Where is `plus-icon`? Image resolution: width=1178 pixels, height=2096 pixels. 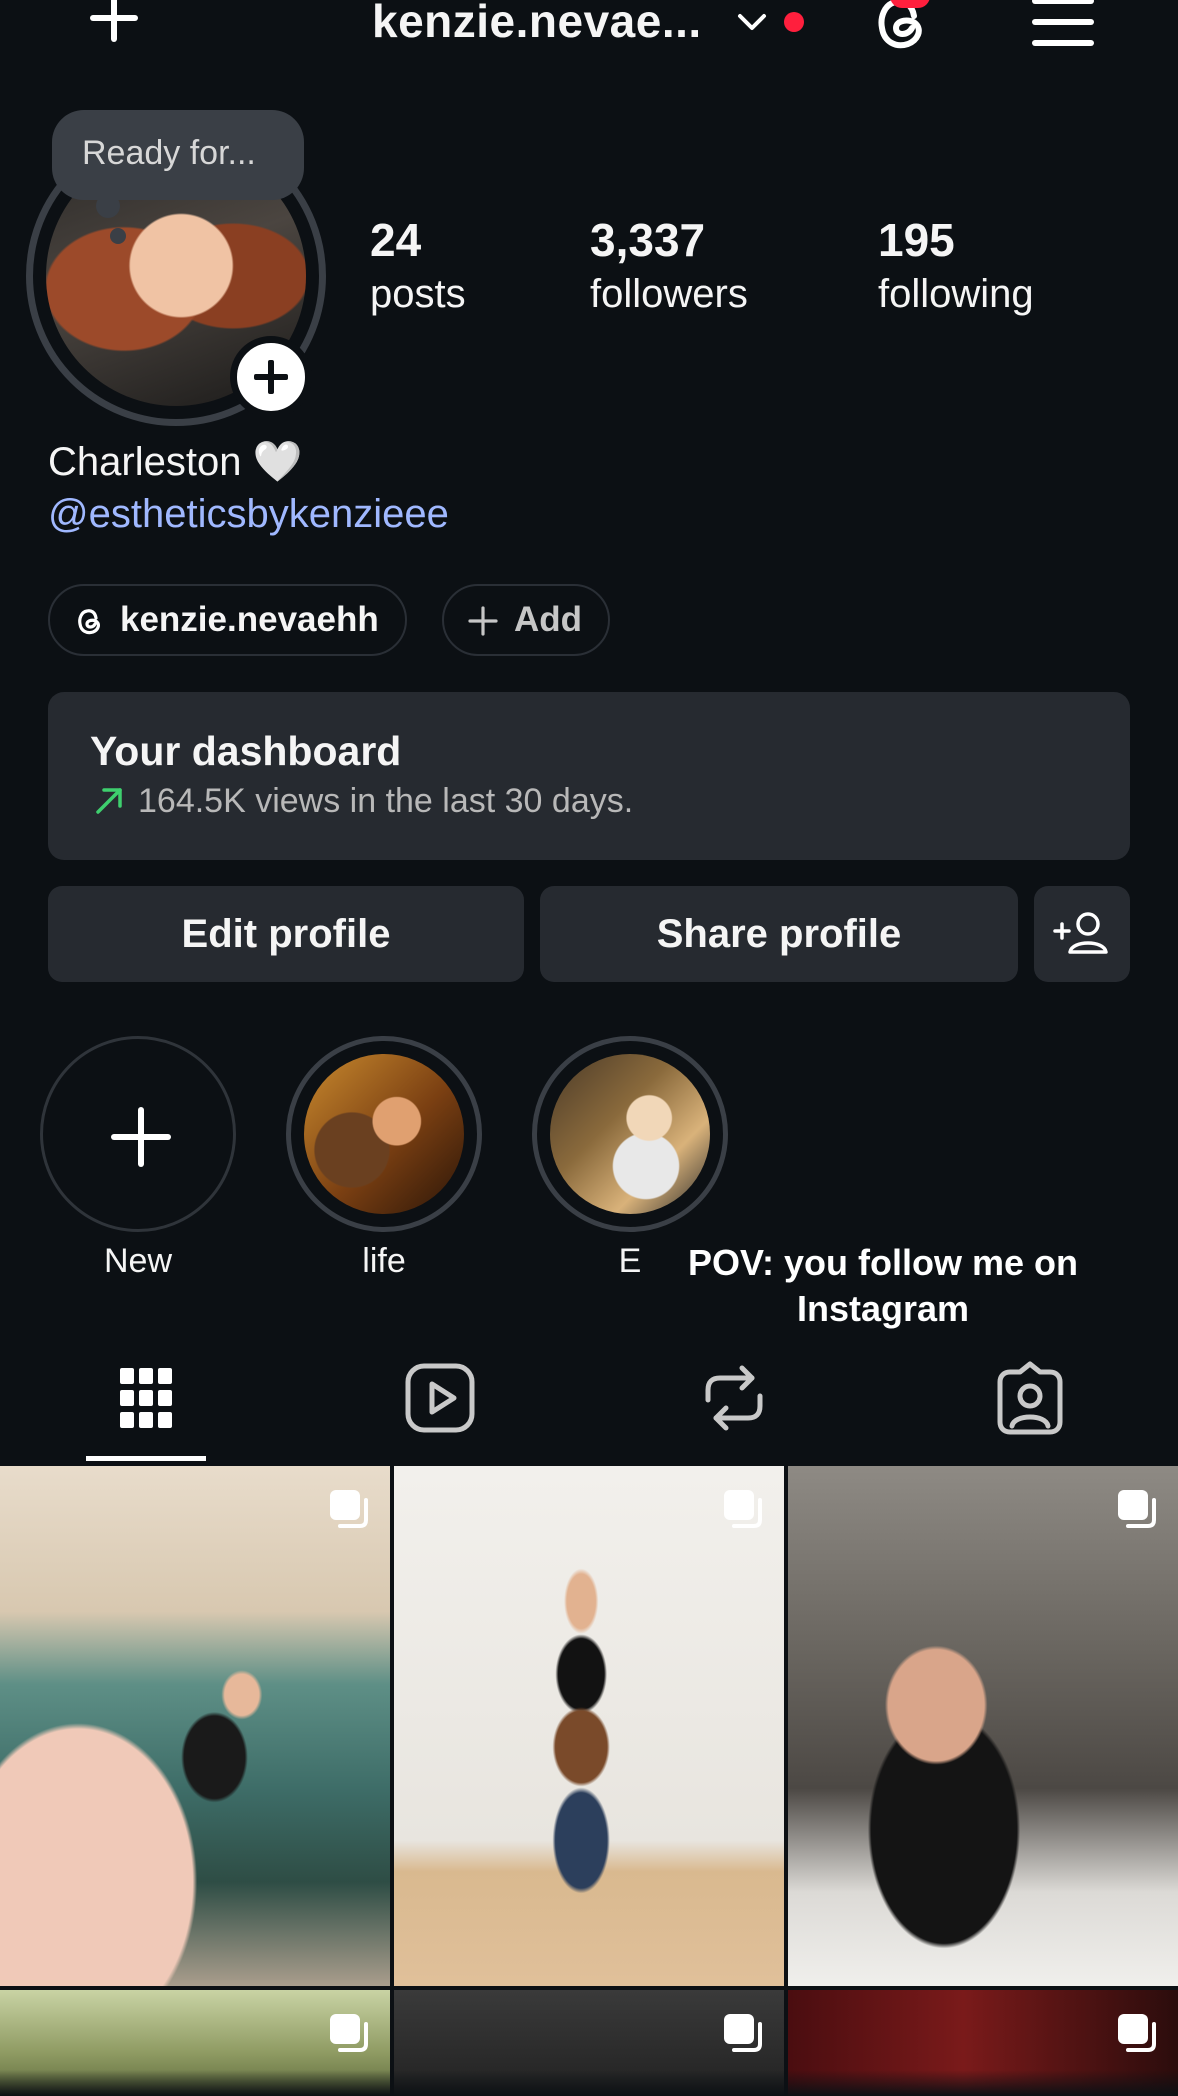 plus-icon is located at coordinates (483, 621).